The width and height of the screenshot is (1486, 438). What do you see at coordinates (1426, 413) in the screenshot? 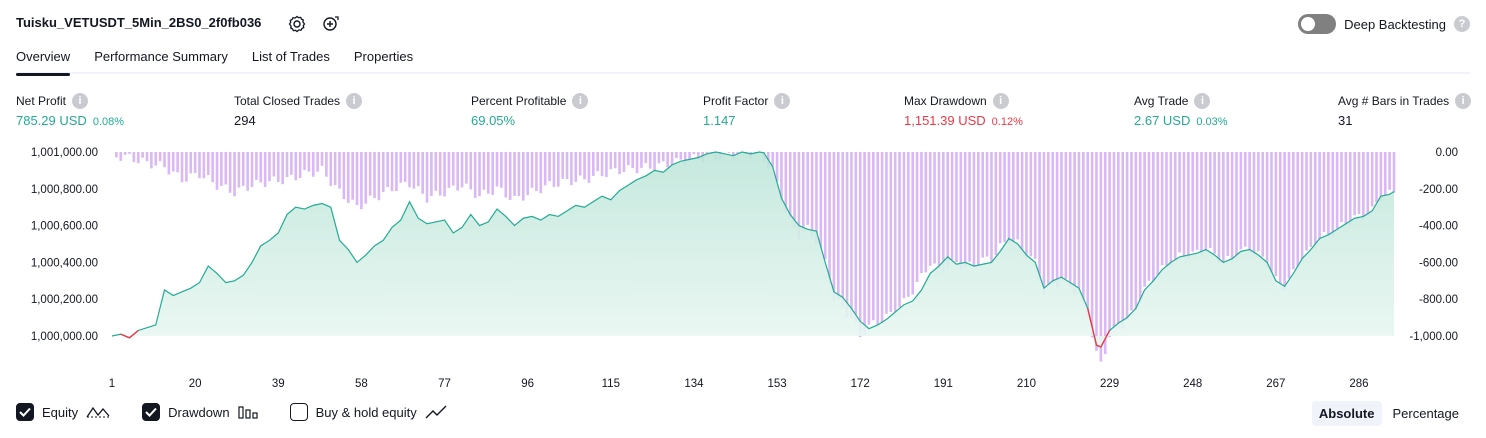
I see `percentage-button: Percentage` at bounding box center [1426, 413].